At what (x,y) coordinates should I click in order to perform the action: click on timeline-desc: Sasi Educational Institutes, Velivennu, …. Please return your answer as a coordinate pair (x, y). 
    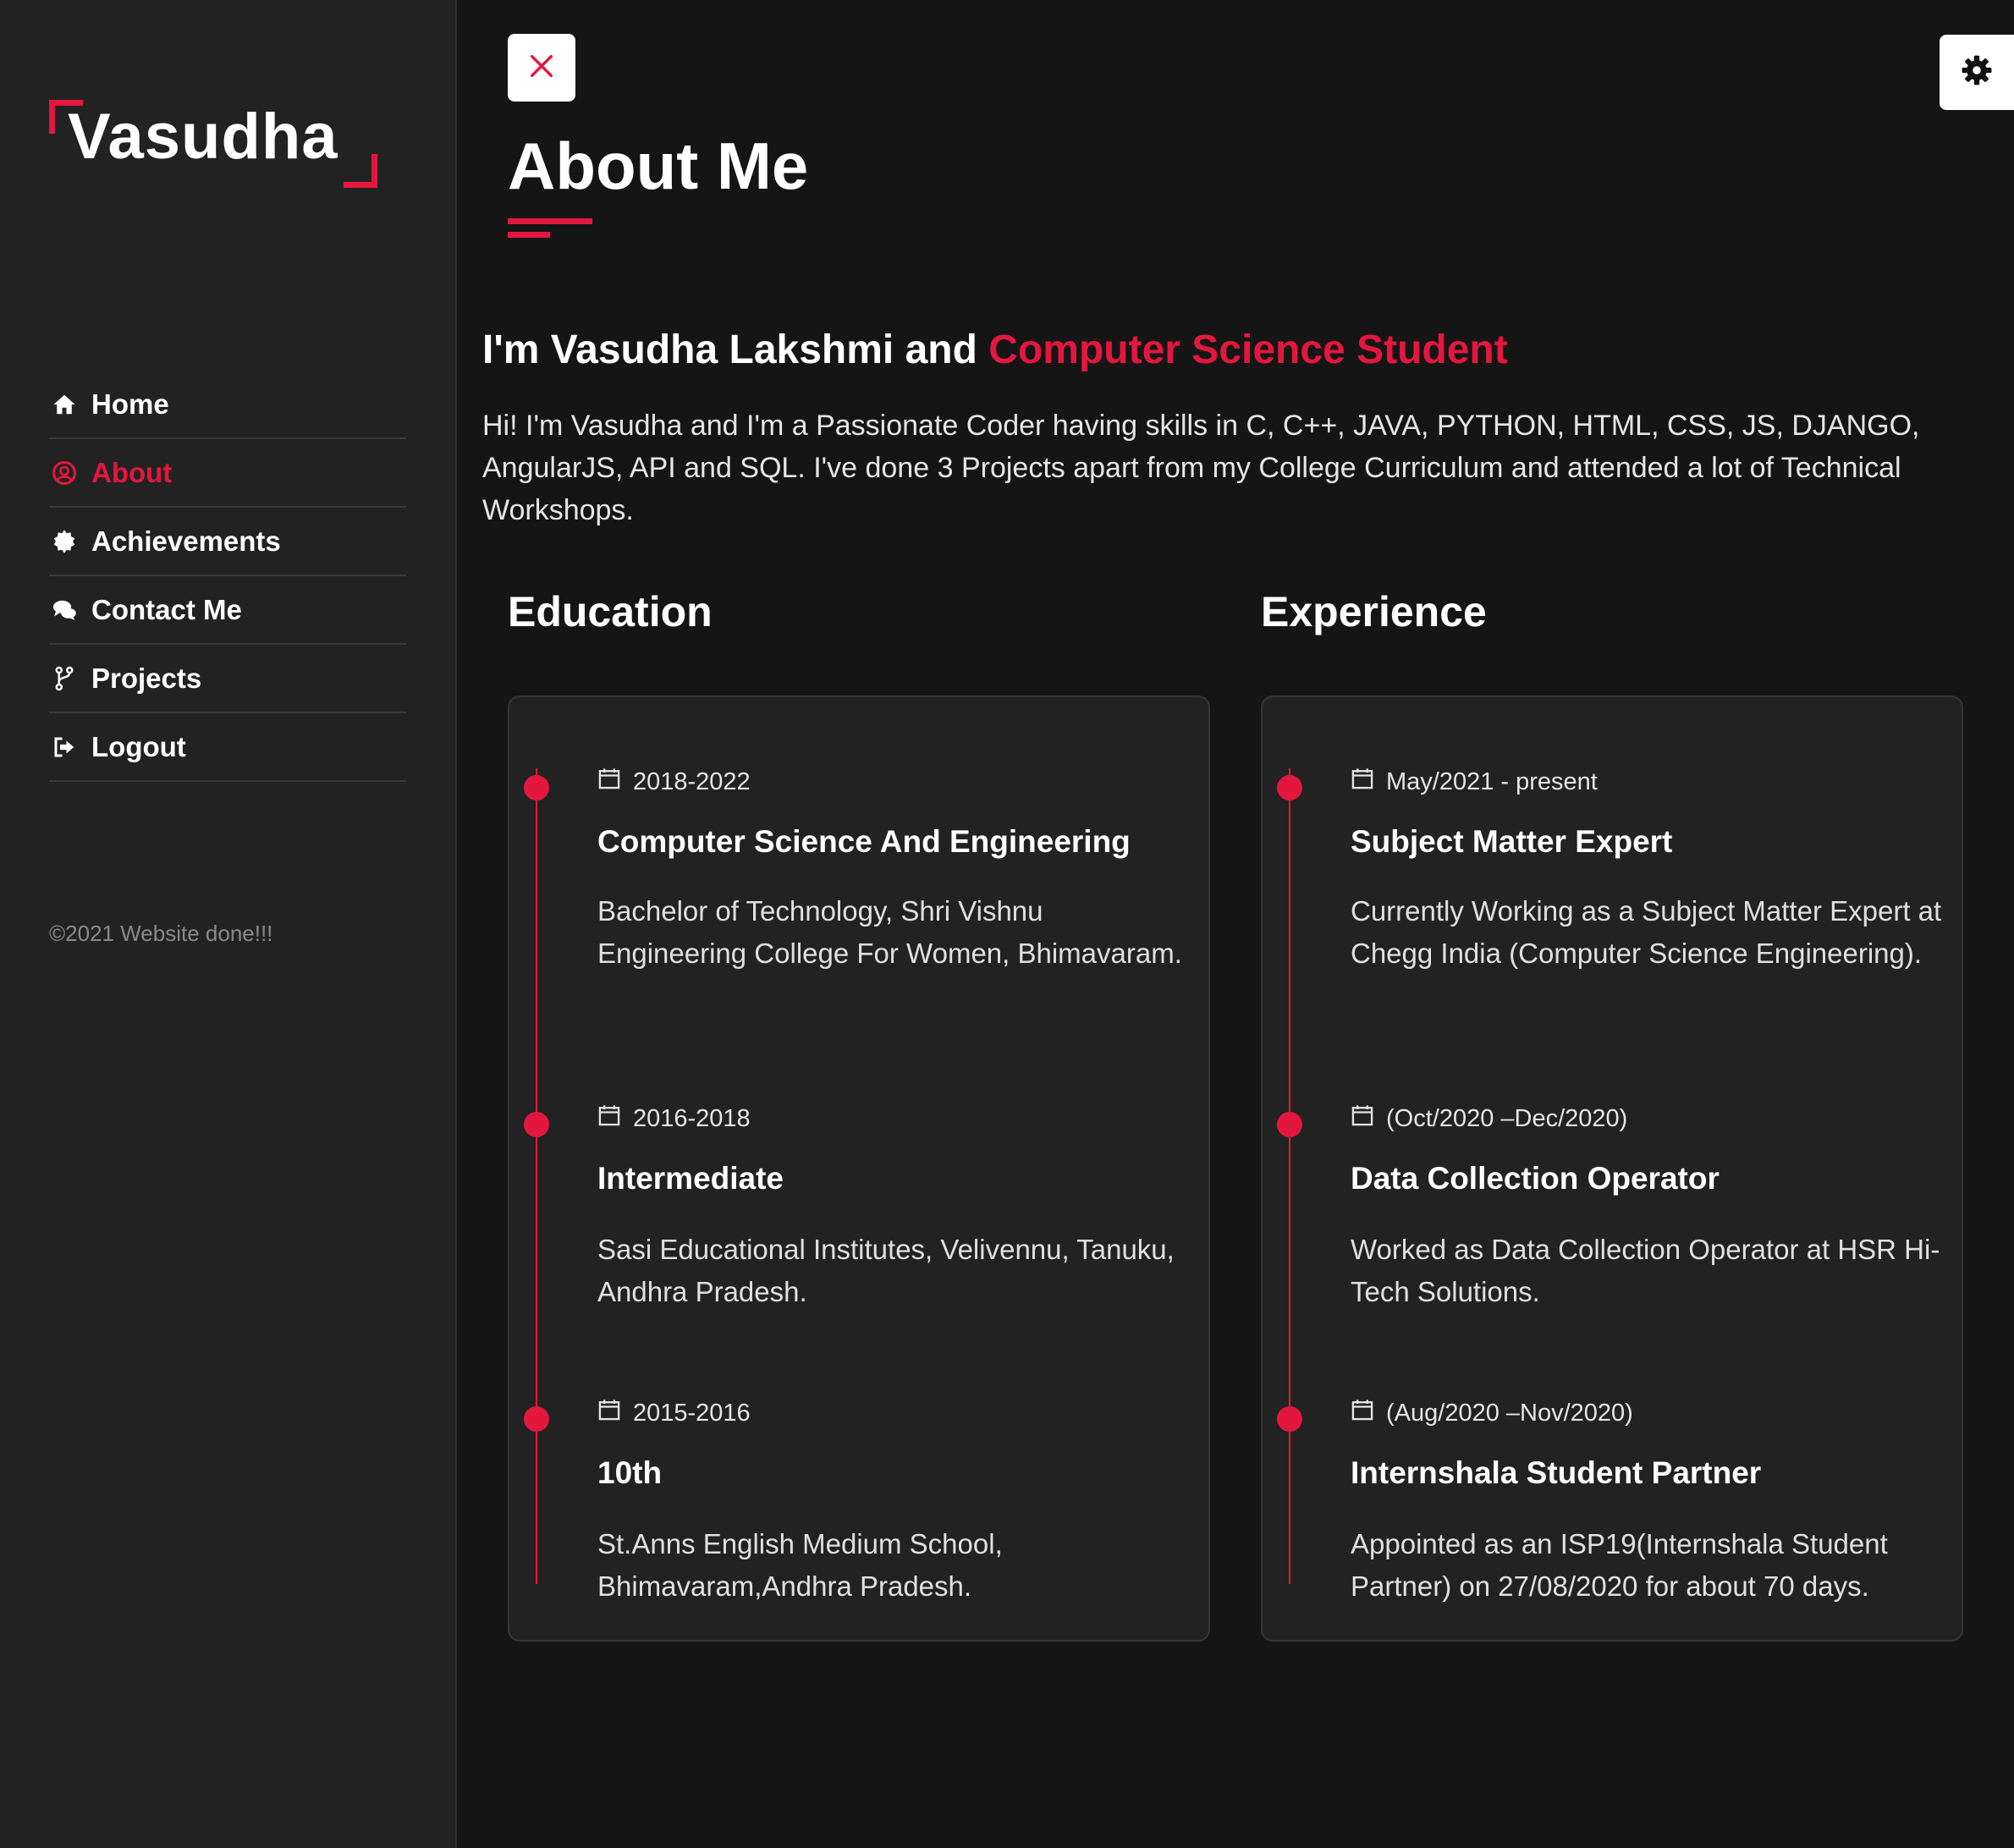
    Looking at the image, I should click on (886, 1270).